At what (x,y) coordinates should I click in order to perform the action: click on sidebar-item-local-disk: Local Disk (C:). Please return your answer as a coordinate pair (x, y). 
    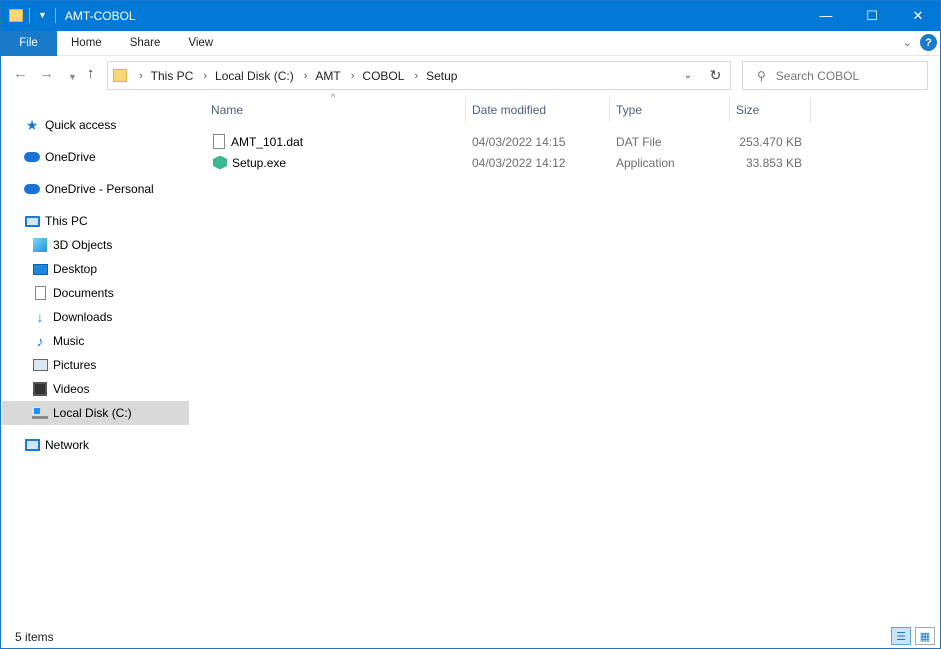
    Looking at the image, I should click on (95, 413).